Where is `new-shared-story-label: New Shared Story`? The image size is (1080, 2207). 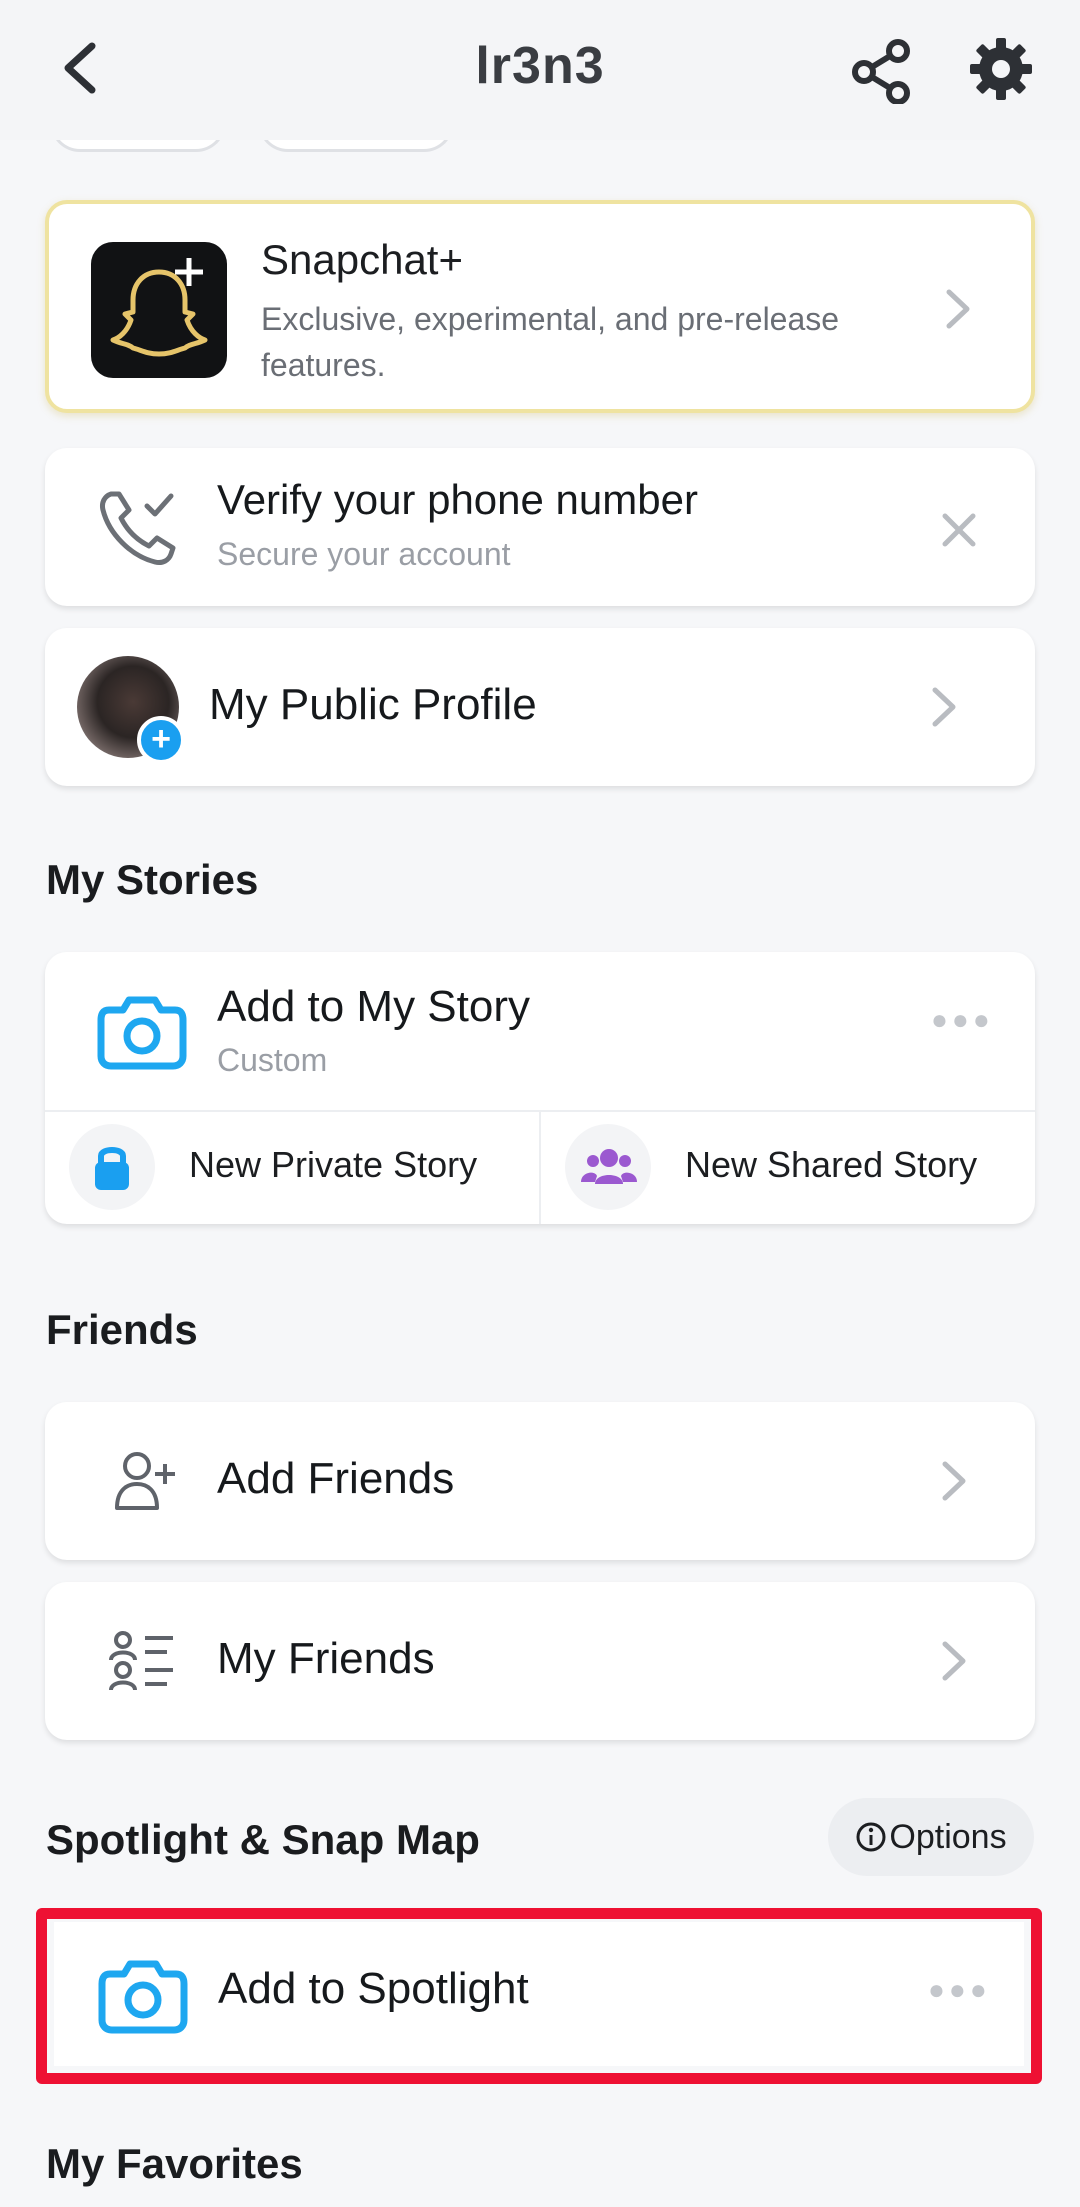
new-shared-story-label: New Shared Story is located at coordinates (831, 1164).